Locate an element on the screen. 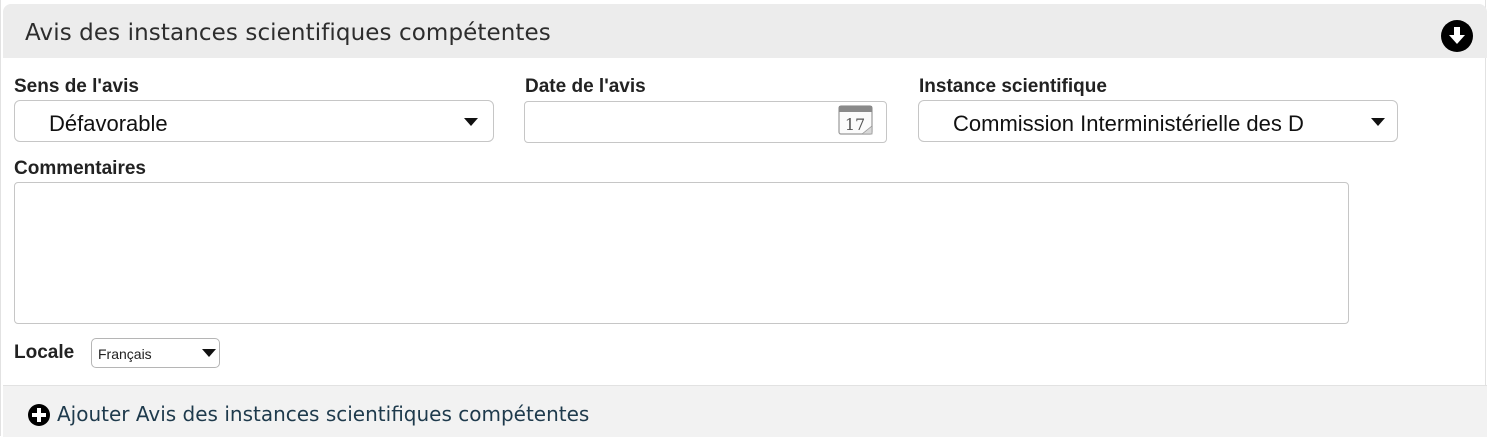  chevron-down-circle-icon is located at coordinates (1457, 35).